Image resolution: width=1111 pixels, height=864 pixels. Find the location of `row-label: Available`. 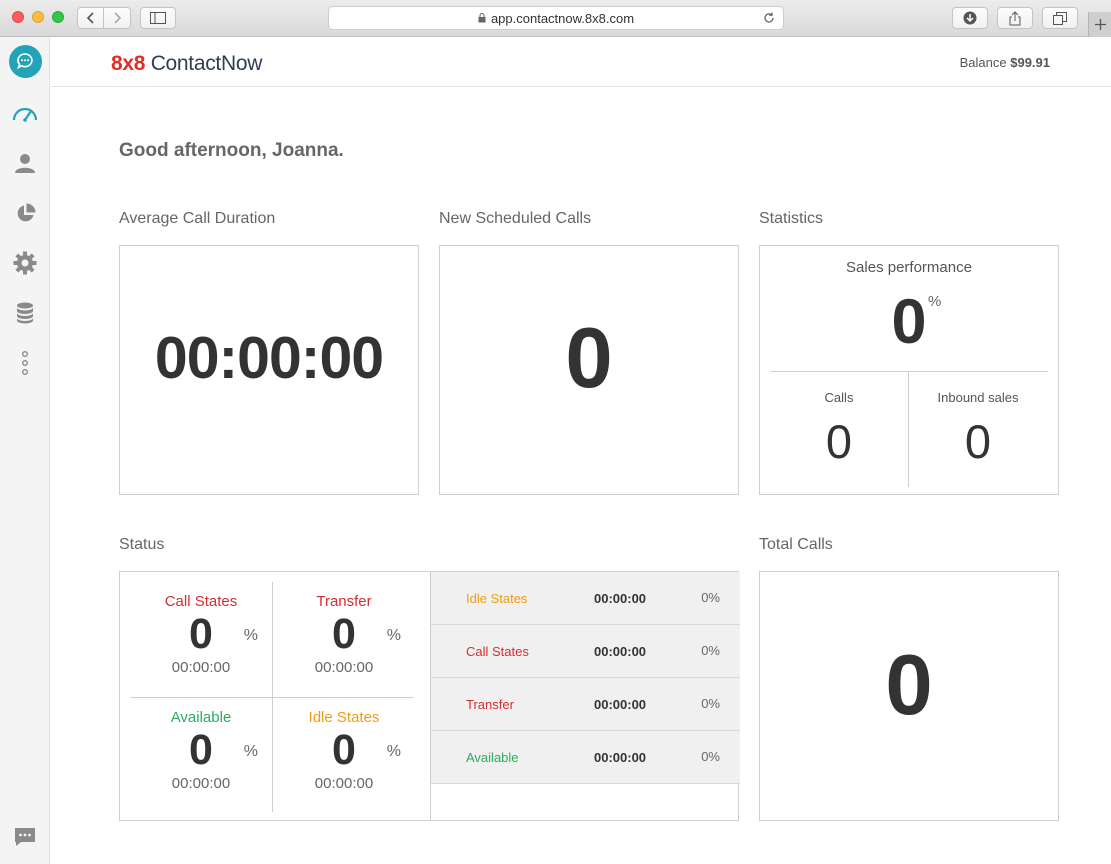

row-label: Available is located at coordinates (492, 757).